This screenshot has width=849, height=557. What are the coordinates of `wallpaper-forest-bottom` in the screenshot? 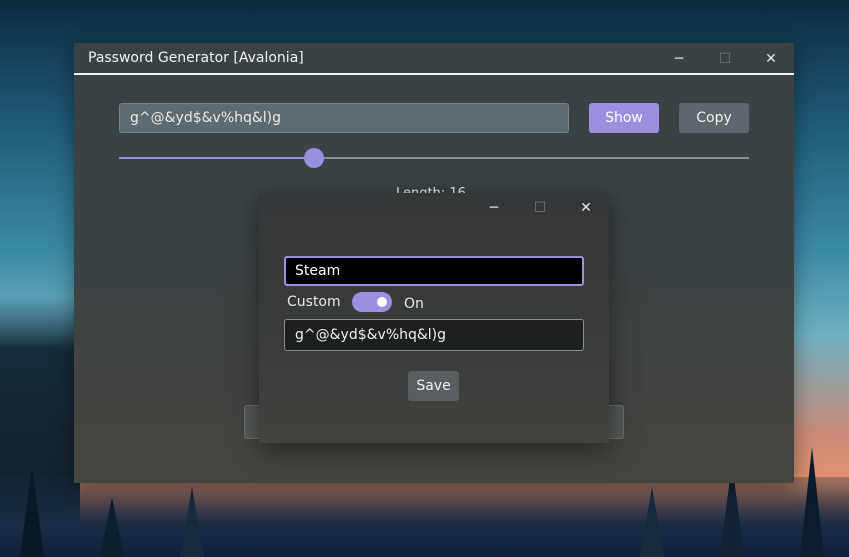 It's located at (424, 517).